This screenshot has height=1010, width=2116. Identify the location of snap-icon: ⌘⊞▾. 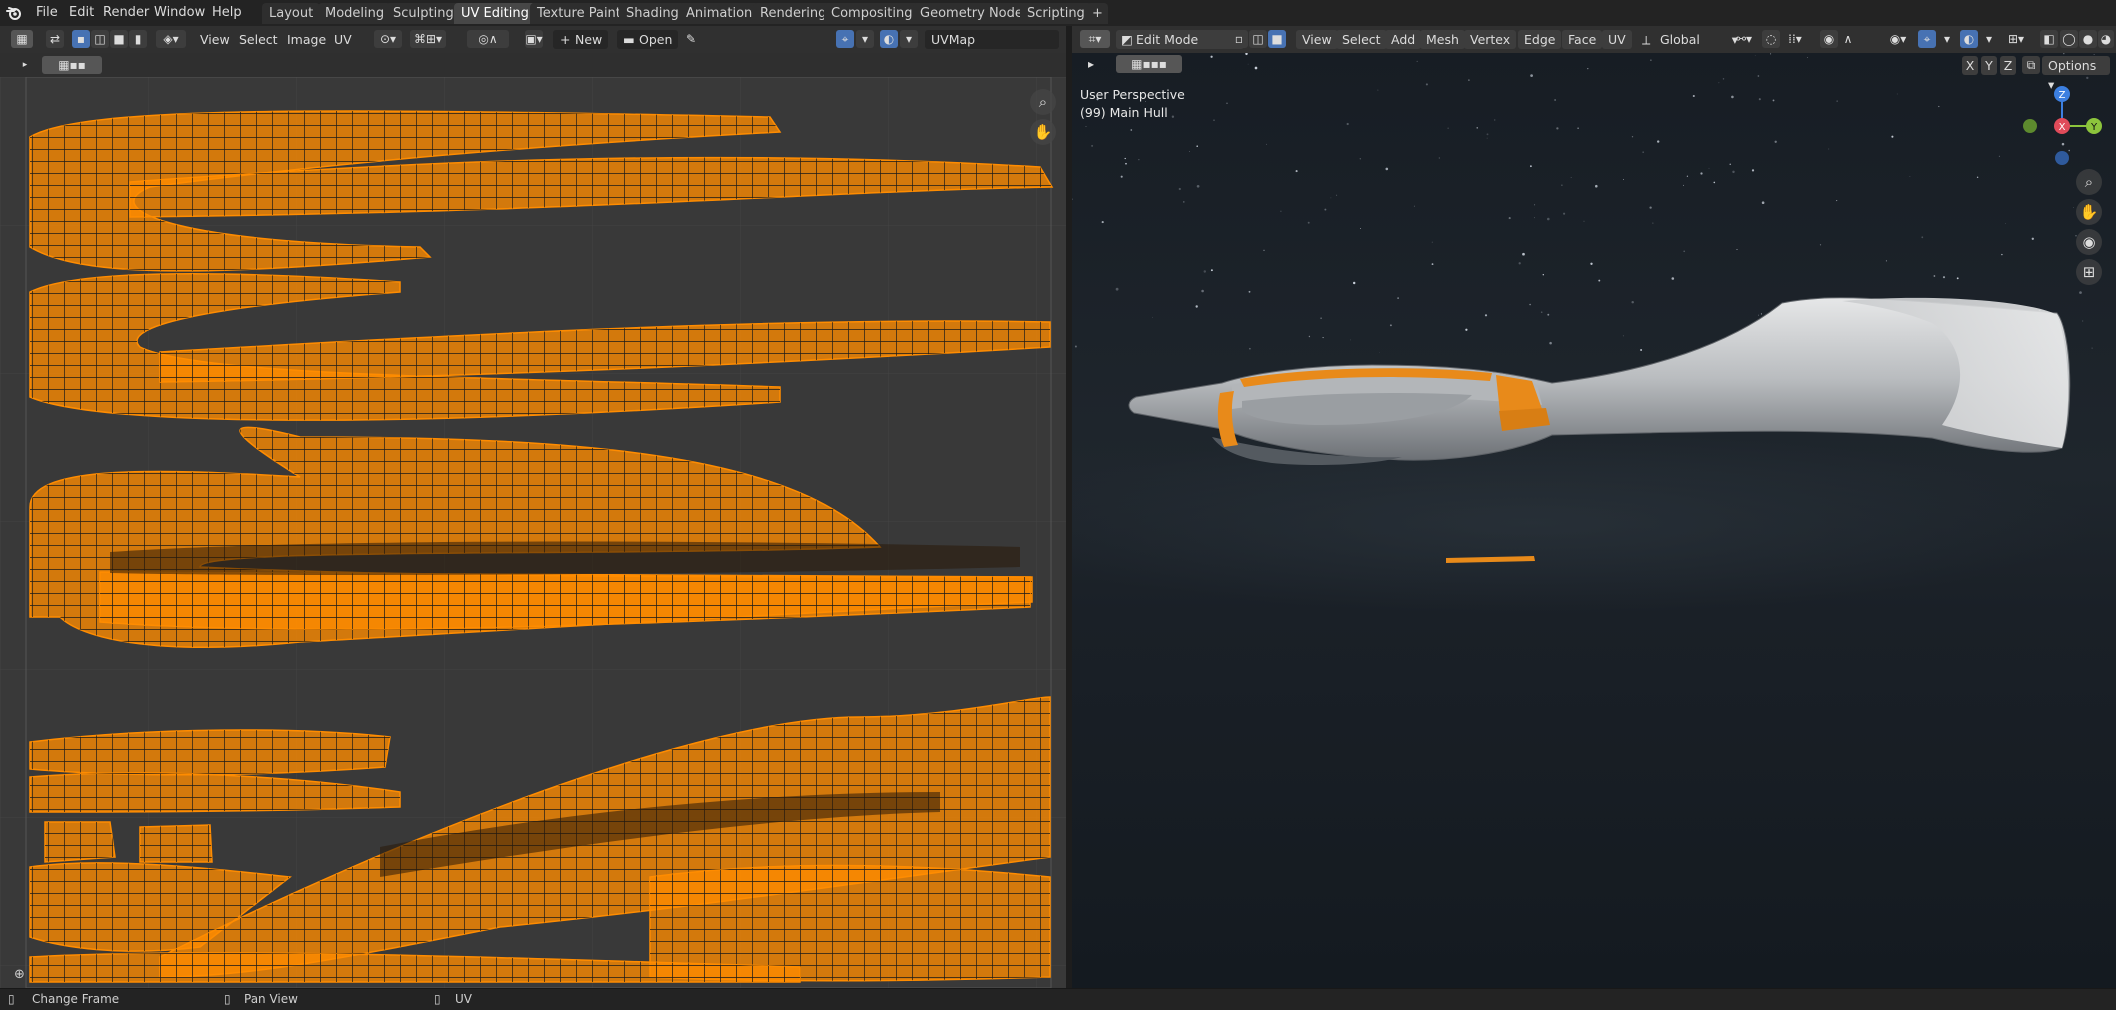
(428, 39).